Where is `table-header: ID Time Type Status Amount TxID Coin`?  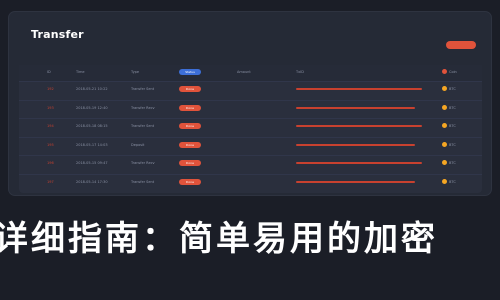 table-header: ID Time Type Status Amount TxID Coin is located at coordinates (250, 73).